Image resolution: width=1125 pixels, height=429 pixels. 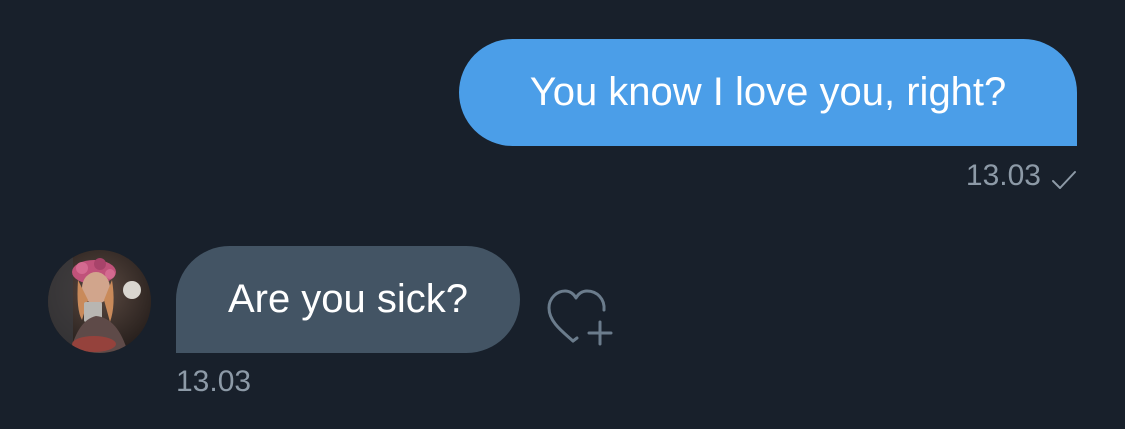 I want to click on incoming-message-text: Are you sick?, so click(x=348, y=299).